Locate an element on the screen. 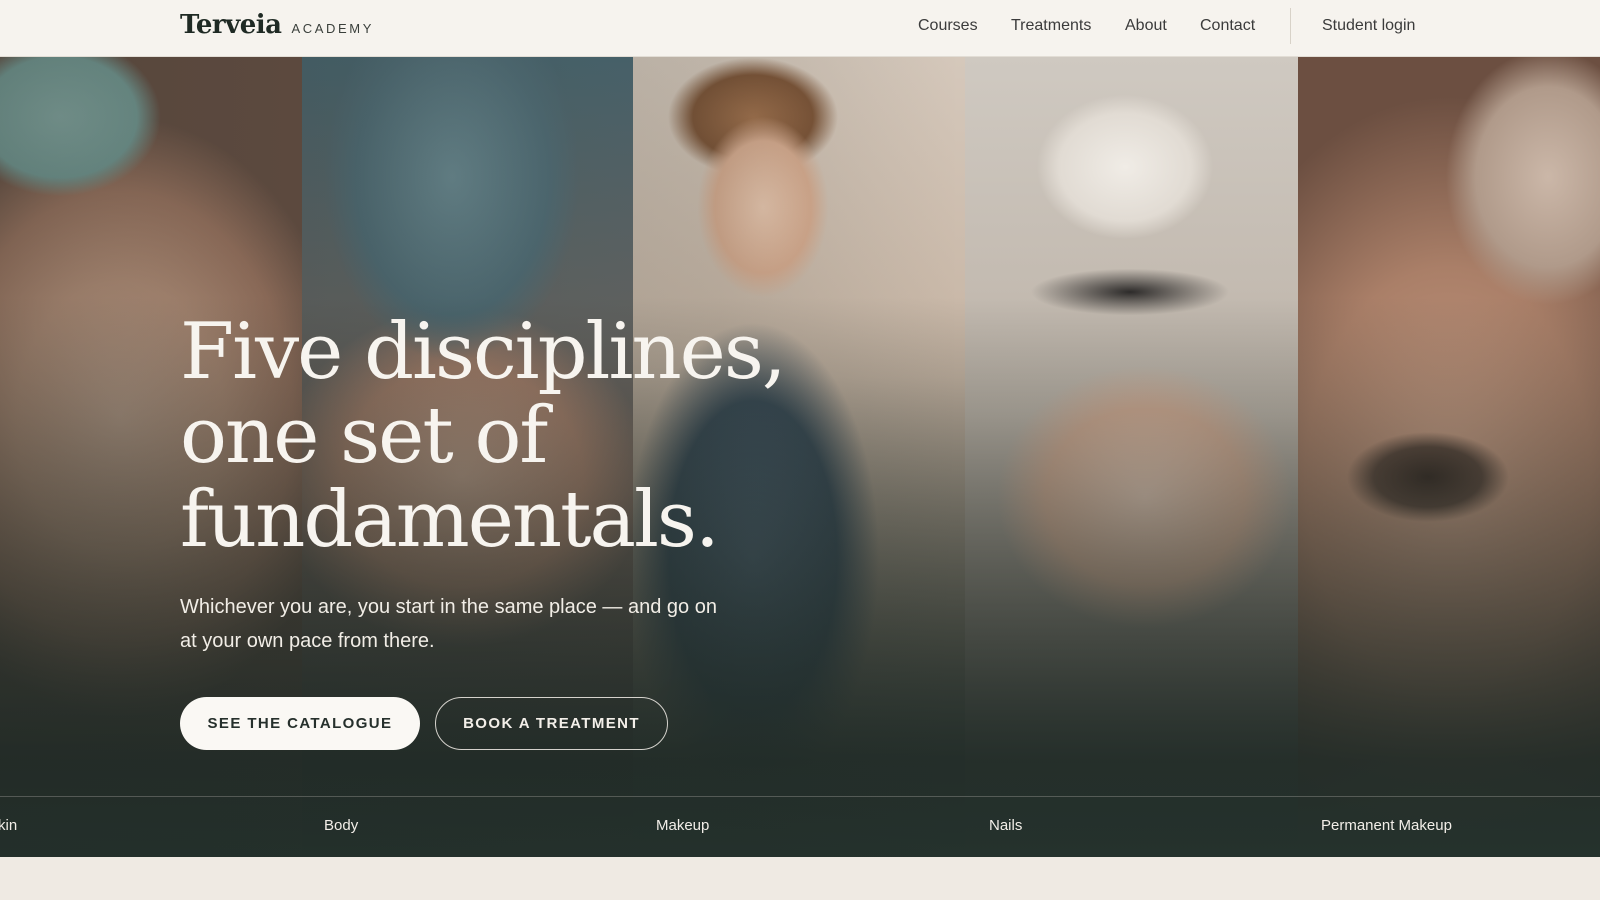 The height and width of the screenshot is (900, 1600). nav-divider is located at coordinates (1290, 26).